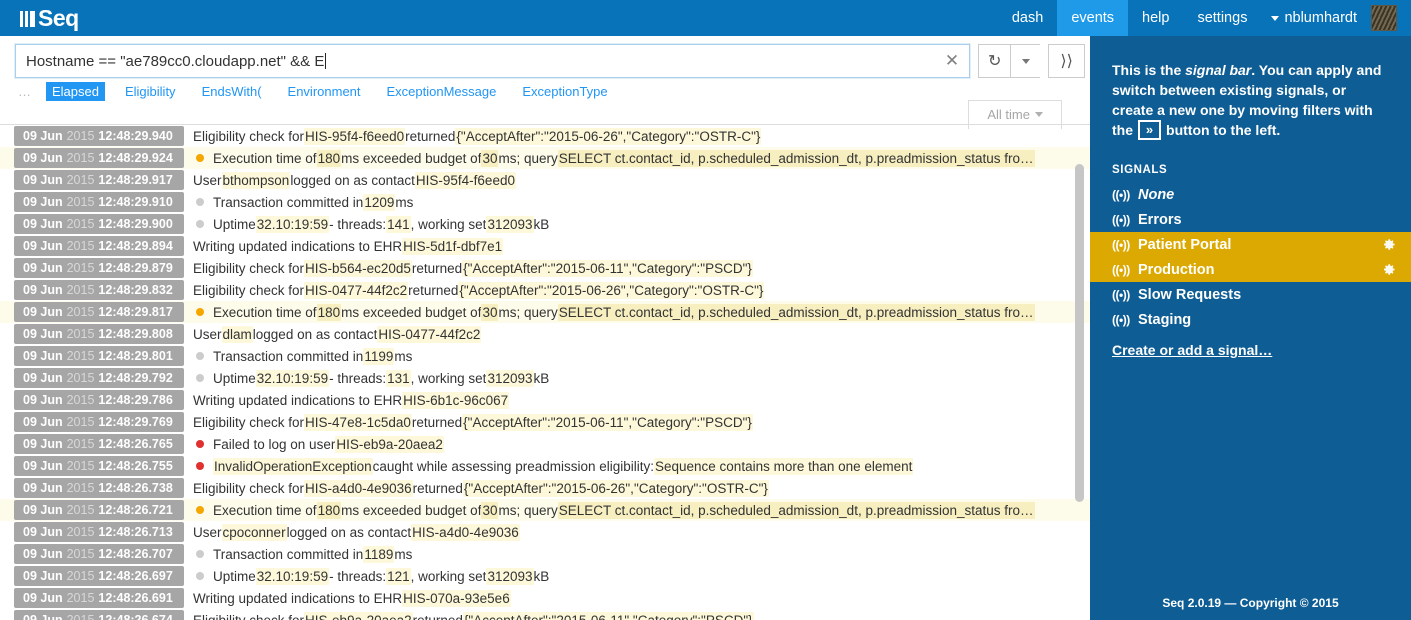 The width and height of the screenshot is (1411, 620). I want to click on nav-item-dash: dash, so click(1027, 18).